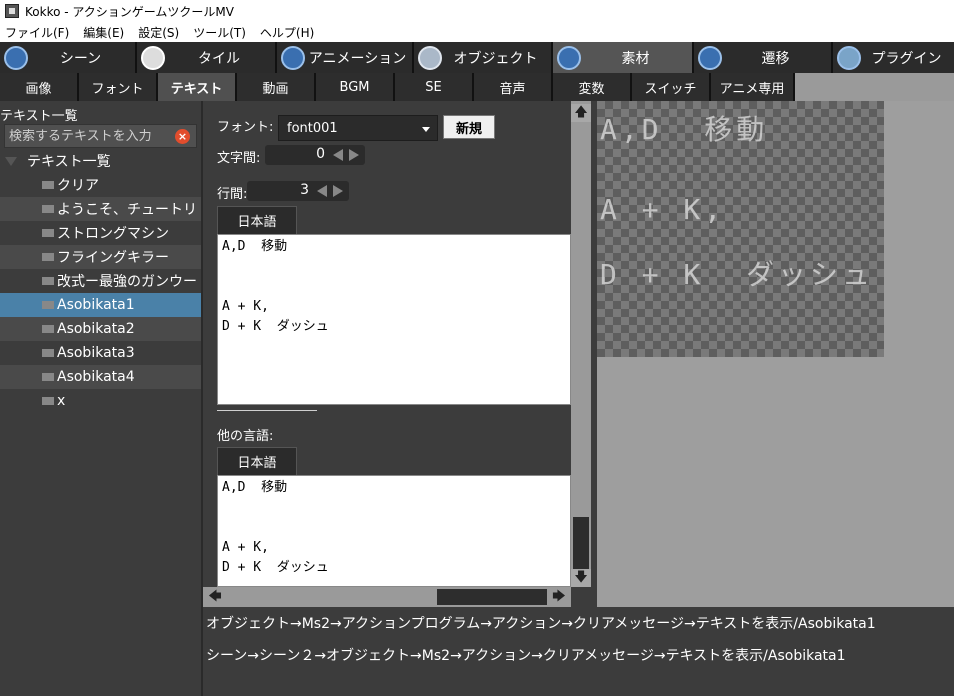 The height and width of the screenshot is (696, 954). I want to click on main-tabs: シーン タイル アニメーション オブジェクト 素材 遷移 プラグイン, so click(477, 57).